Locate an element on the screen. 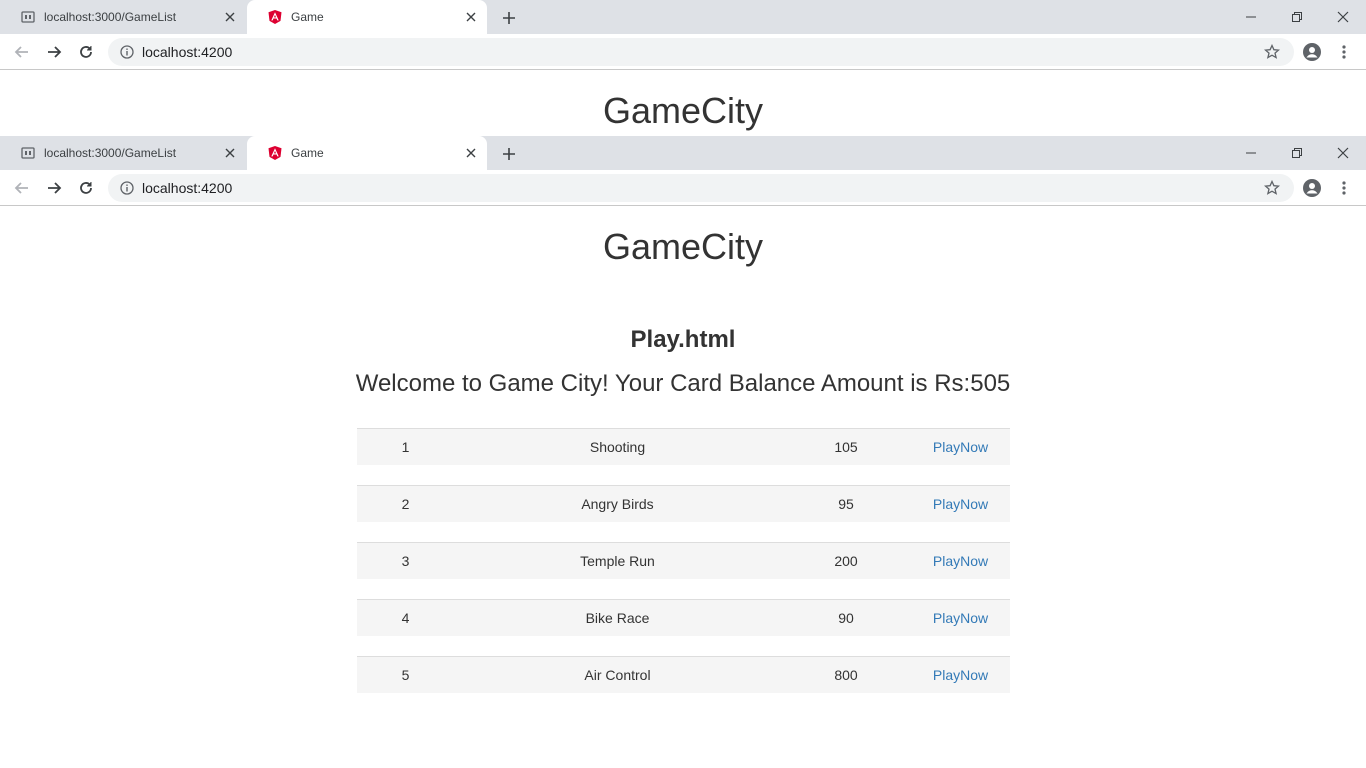 This screenshot has width=1366, height=768. game-price: 105 is located at coordinates (846, 447).